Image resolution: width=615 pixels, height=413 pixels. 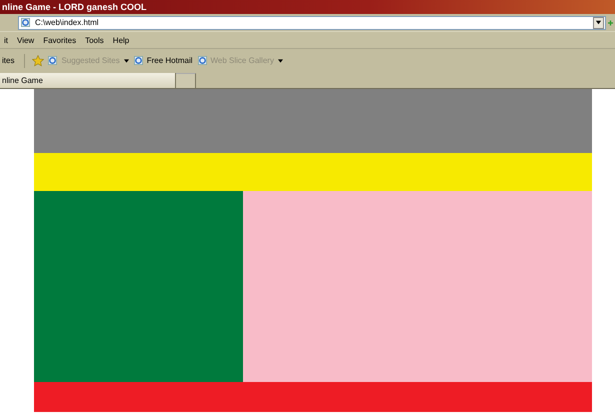 I want to click on url-text: C:\web\index.html, so click(x=67, y=22).